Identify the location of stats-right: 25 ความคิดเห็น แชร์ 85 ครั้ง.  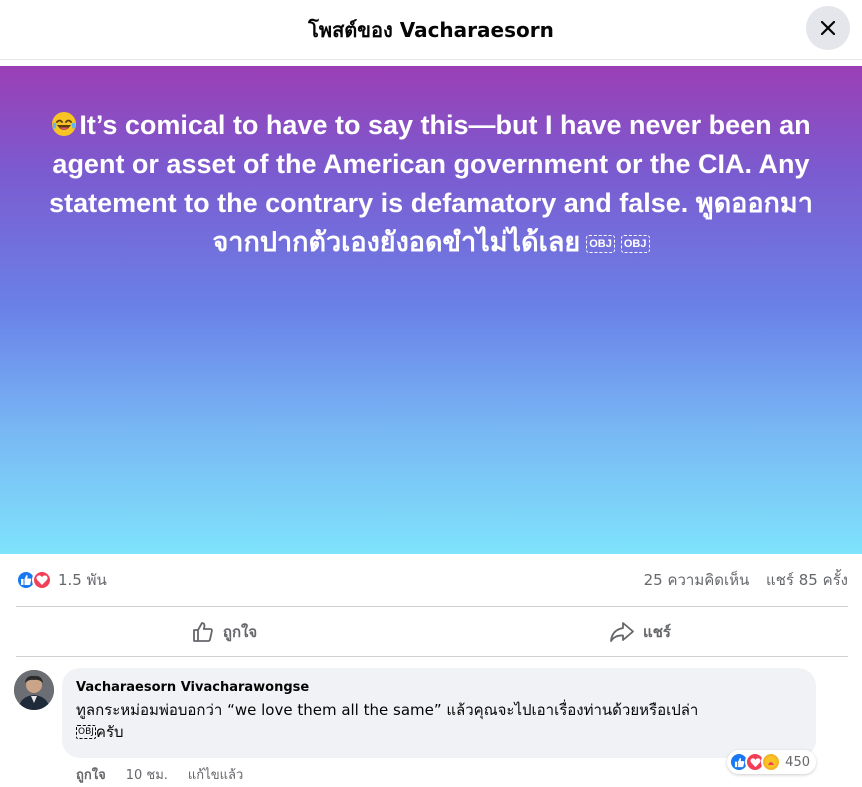
(740, 580).